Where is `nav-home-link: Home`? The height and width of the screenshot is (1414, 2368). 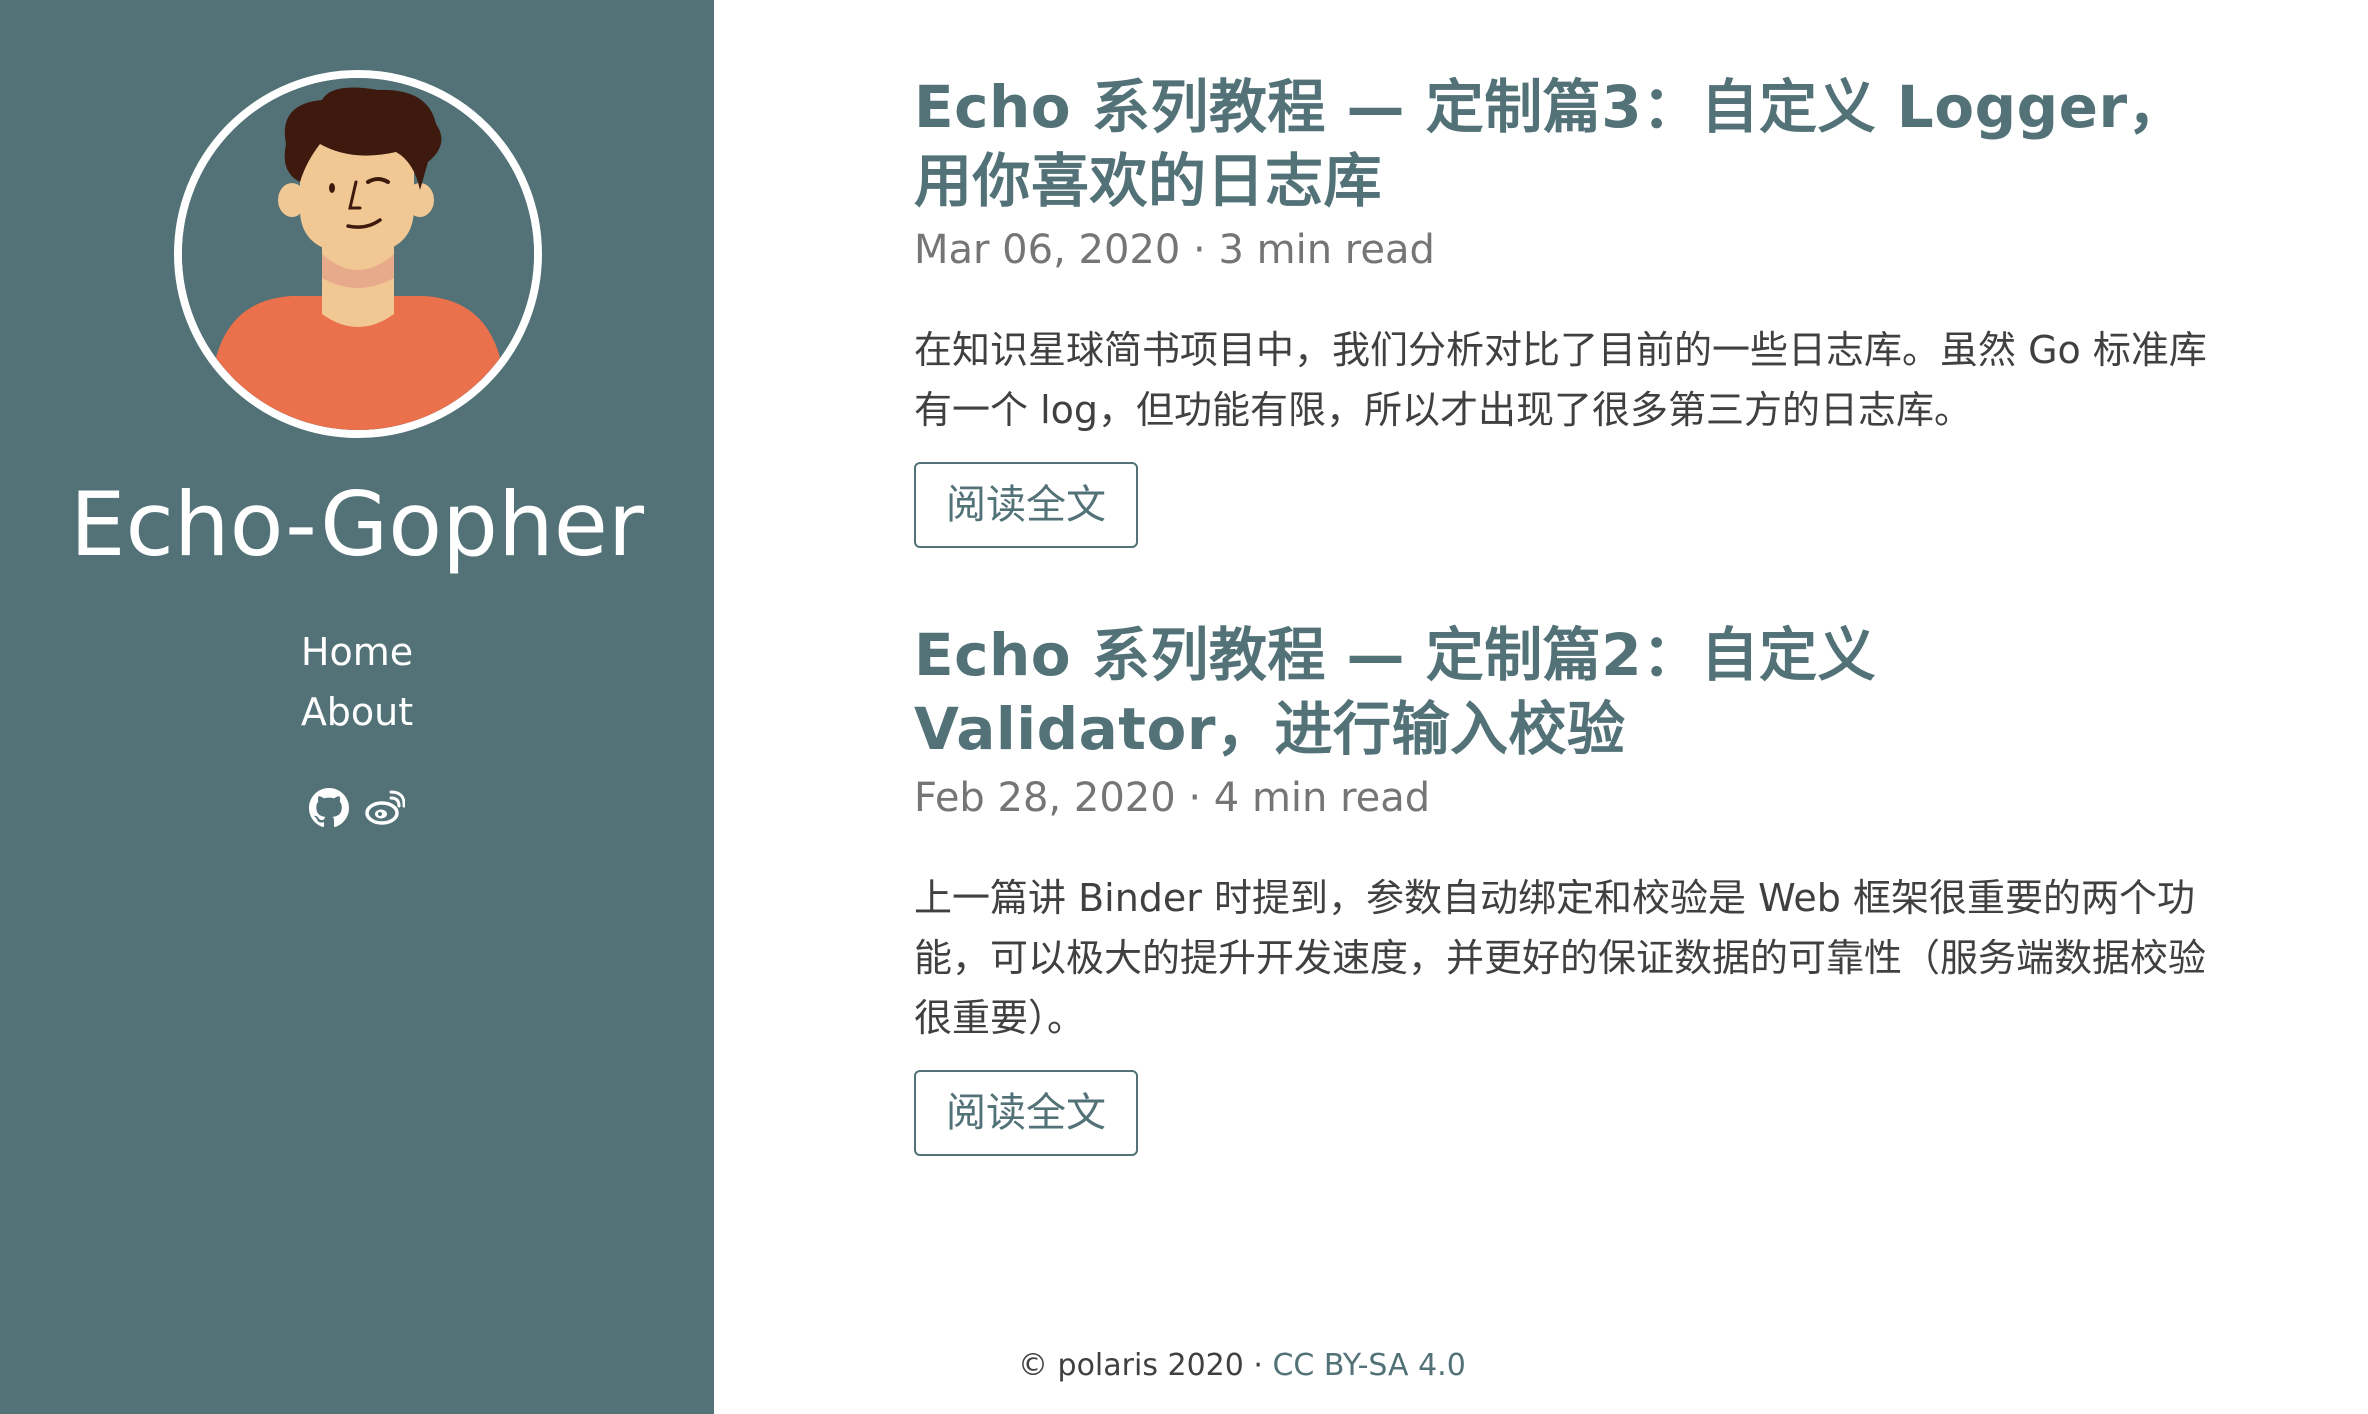
nav-home-link: Home is located at coordinates (357, 652).